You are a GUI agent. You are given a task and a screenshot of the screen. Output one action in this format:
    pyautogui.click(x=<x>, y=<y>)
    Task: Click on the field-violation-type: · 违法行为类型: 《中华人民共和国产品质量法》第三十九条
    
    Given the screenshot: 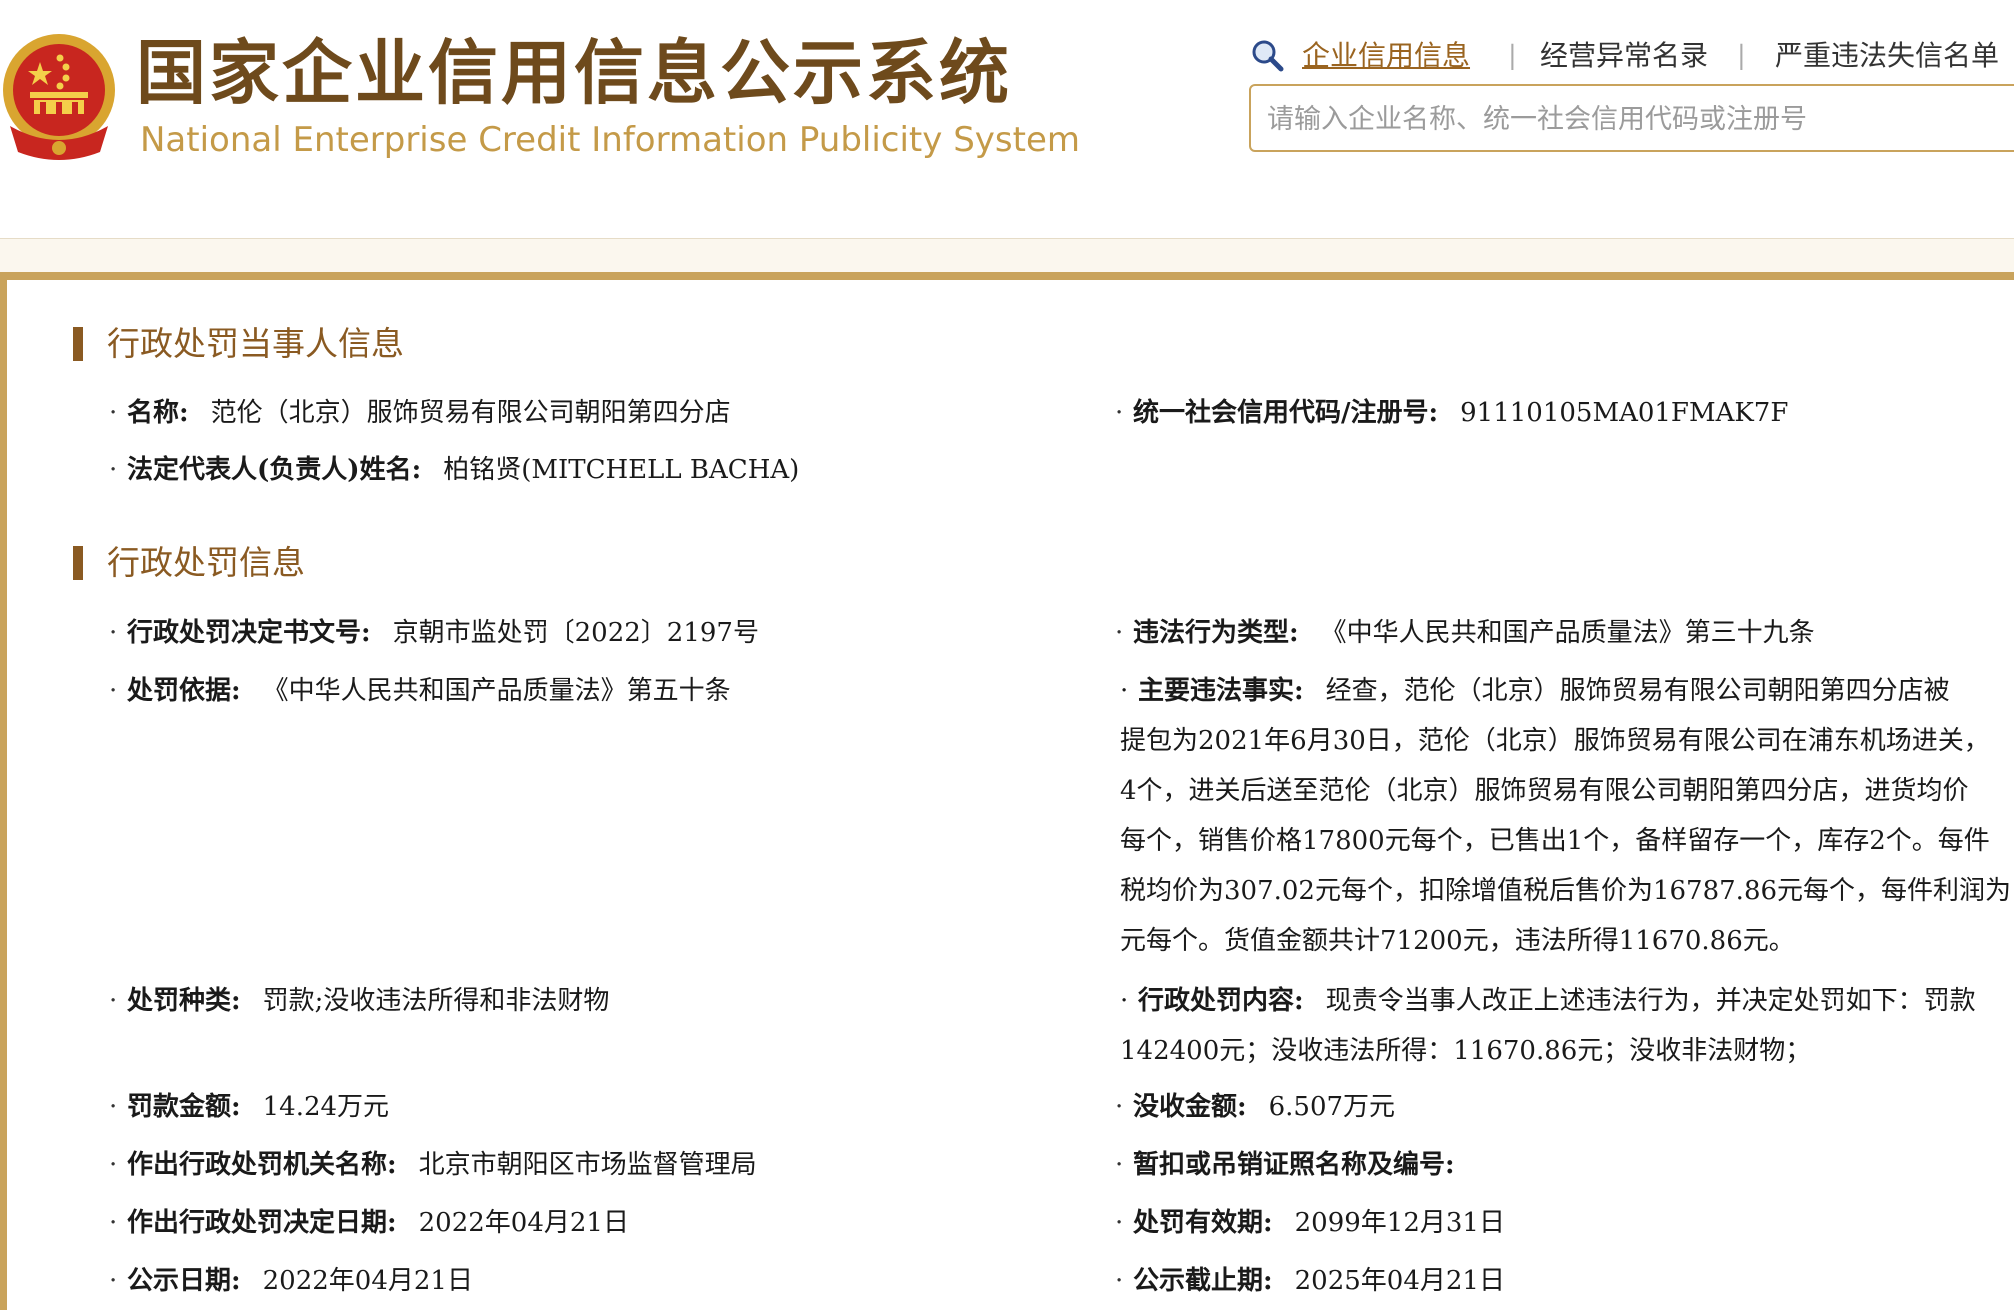 What is the action you would take?
    pyautogui.click(x=1465, y=633)
    